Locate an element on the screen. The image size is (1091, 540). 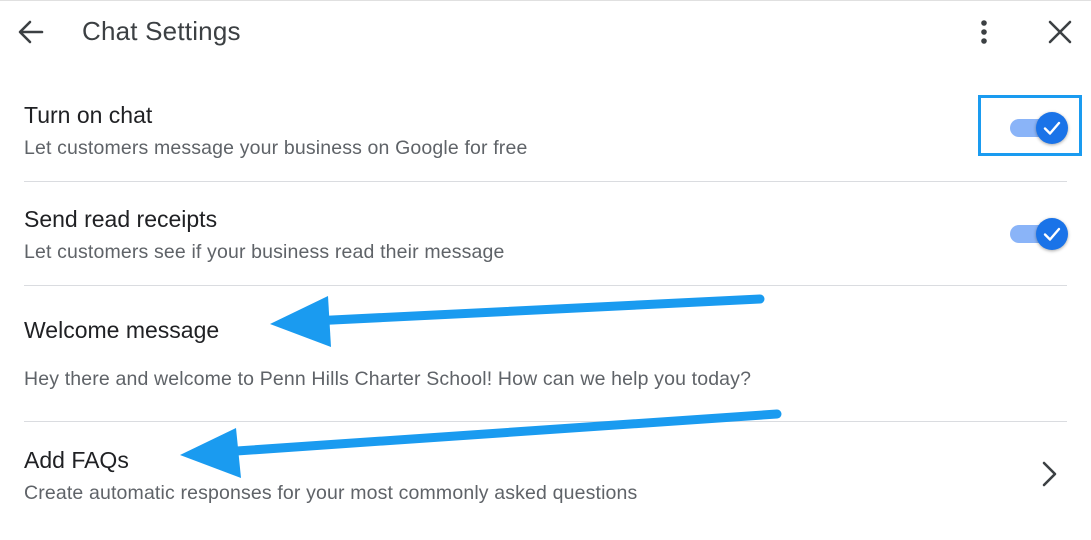
page-title: Chat Settings is located at coordinates (161, 31).